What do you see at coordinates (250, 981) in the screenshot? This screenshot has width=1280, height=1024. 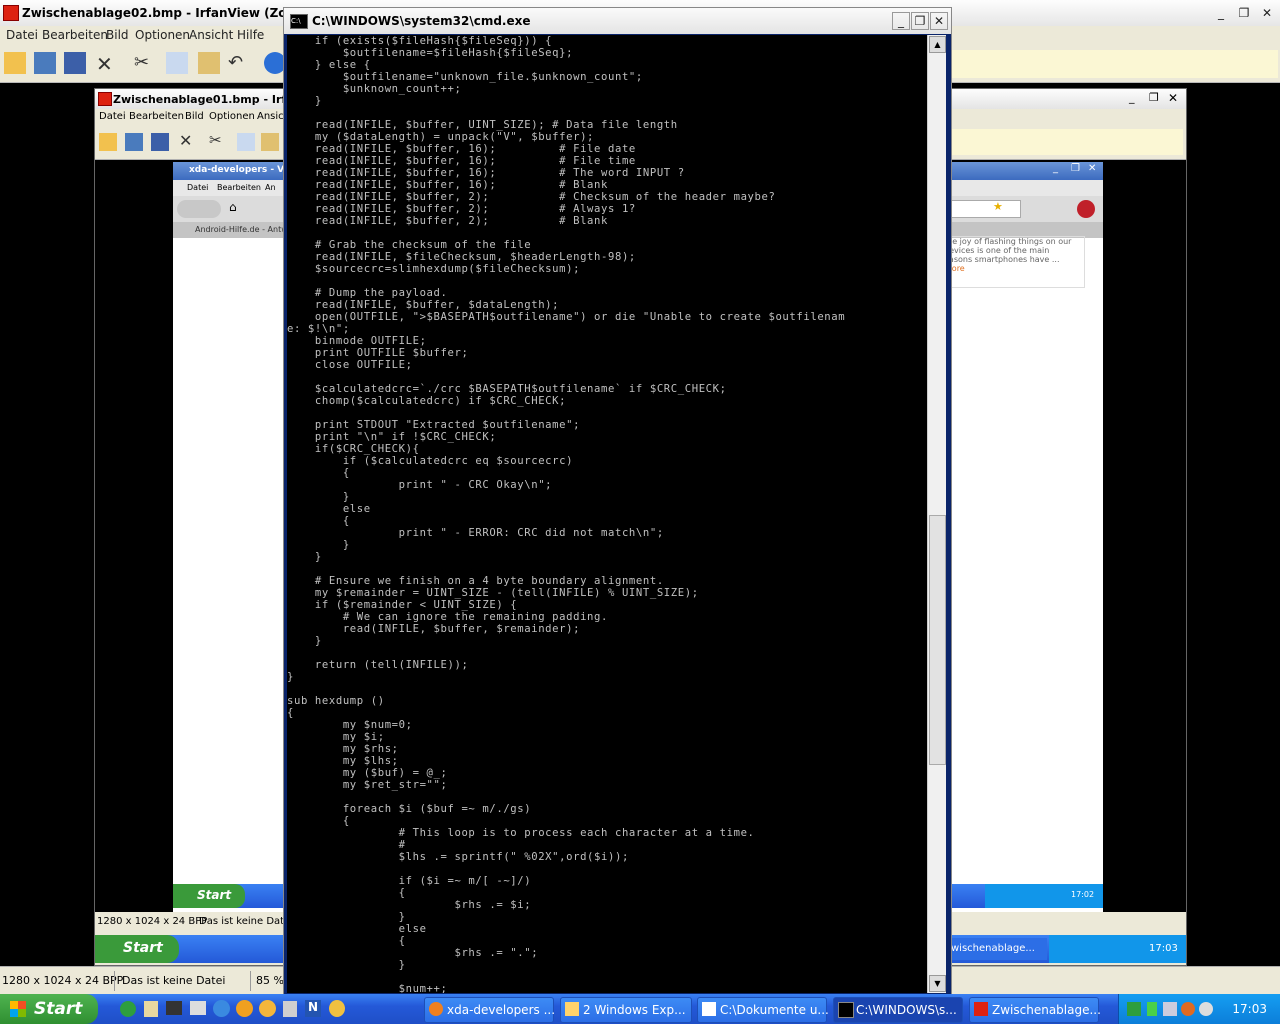 I see `status-separator` at bounding box center [250, 981].